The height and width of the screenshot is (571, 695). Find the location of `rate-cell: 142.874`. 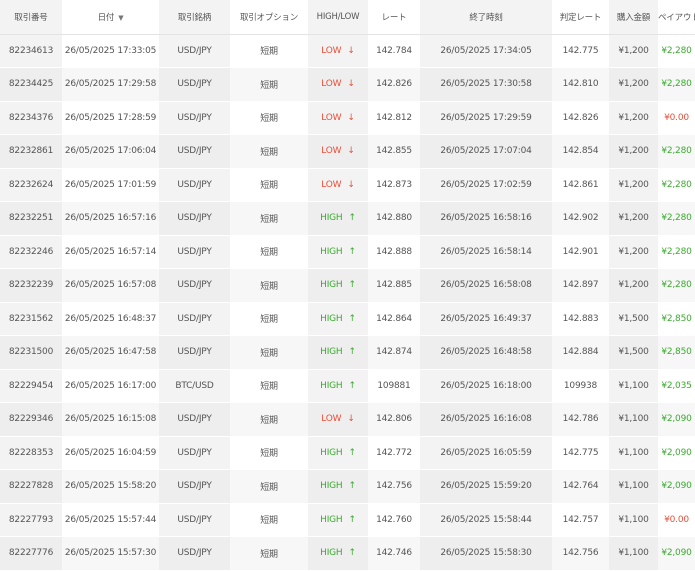

rate-cell: 142.874 is located at coordinates (394, 352).